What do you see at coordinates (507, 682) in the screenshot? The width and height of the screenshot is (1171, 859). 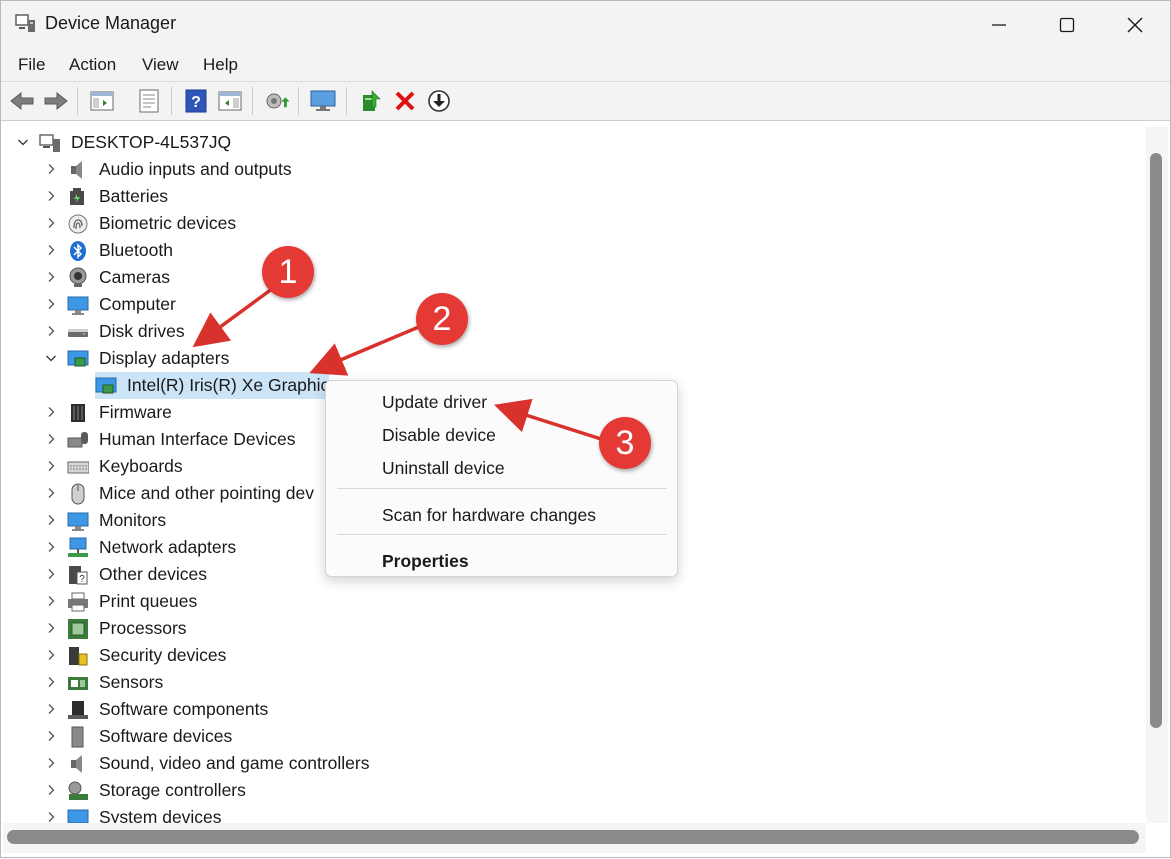 I see `tree-item-sensors: Sensors` at bounding box center [507, 682].